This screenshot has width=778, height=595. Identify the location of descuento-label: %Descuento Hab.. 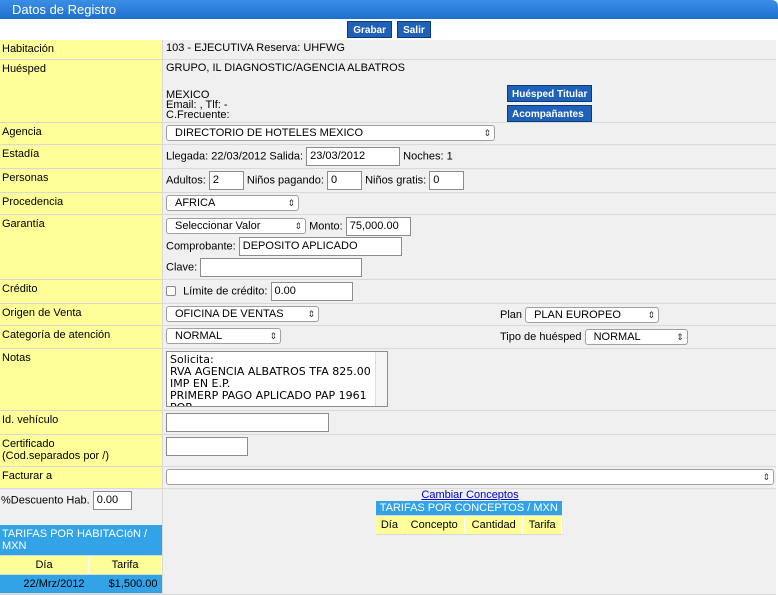
(45, 499).